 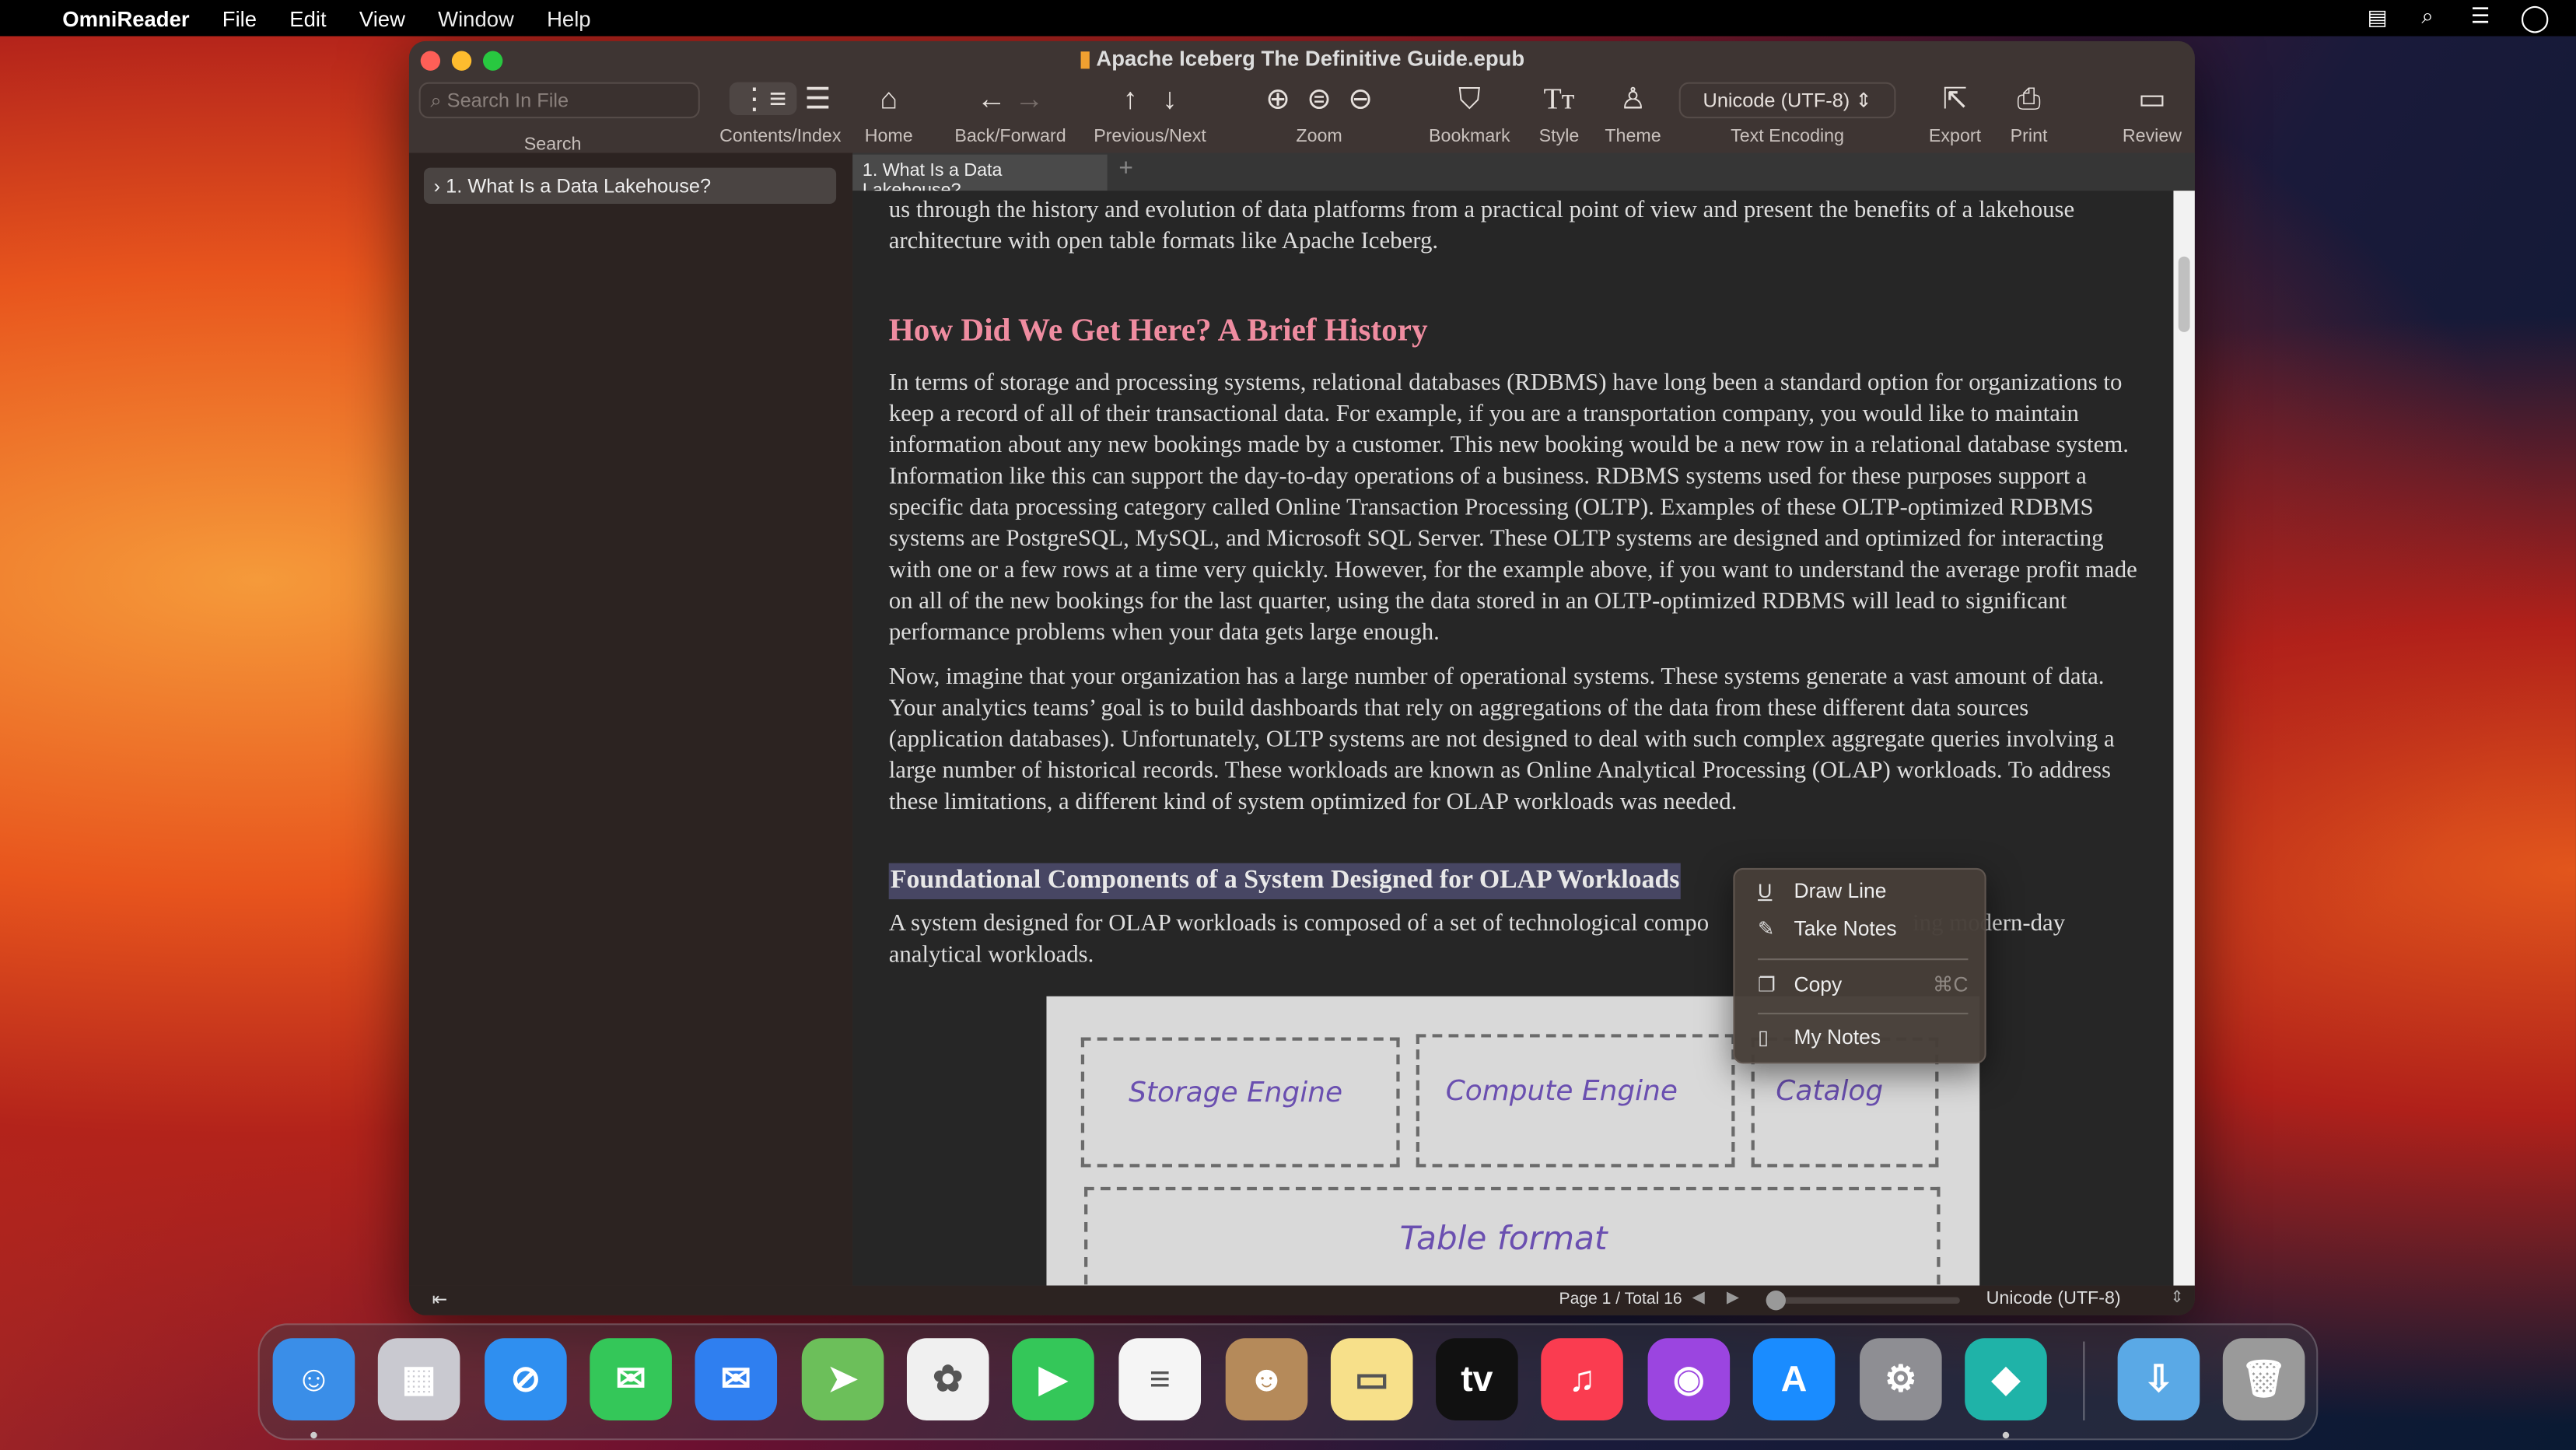 I want to click on dock-app-maps: ➤, so click(x=843, y=1379).